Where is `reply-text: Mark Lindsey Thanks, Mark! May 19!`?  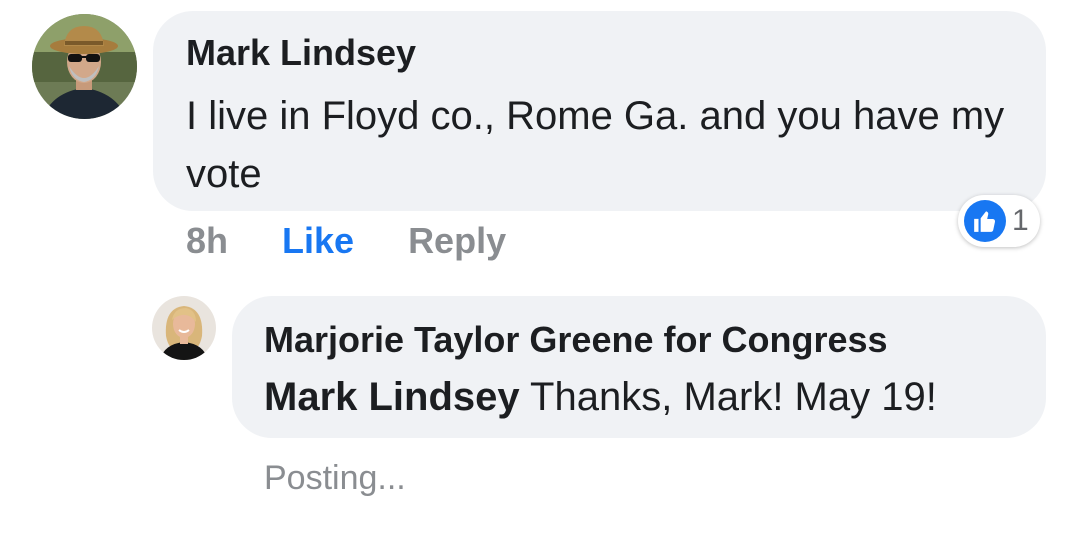
reply-text: Mark Lindsey Thanks, Mark! May 19! is located at coordinates (600, 397).